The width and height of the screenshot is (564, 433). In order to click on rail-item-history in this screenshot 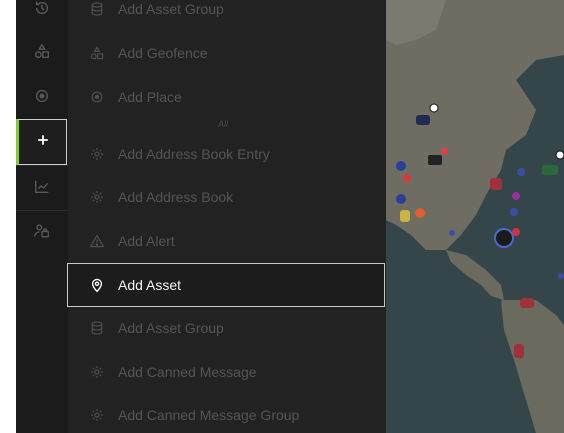, I will do `click(42, 16)`.